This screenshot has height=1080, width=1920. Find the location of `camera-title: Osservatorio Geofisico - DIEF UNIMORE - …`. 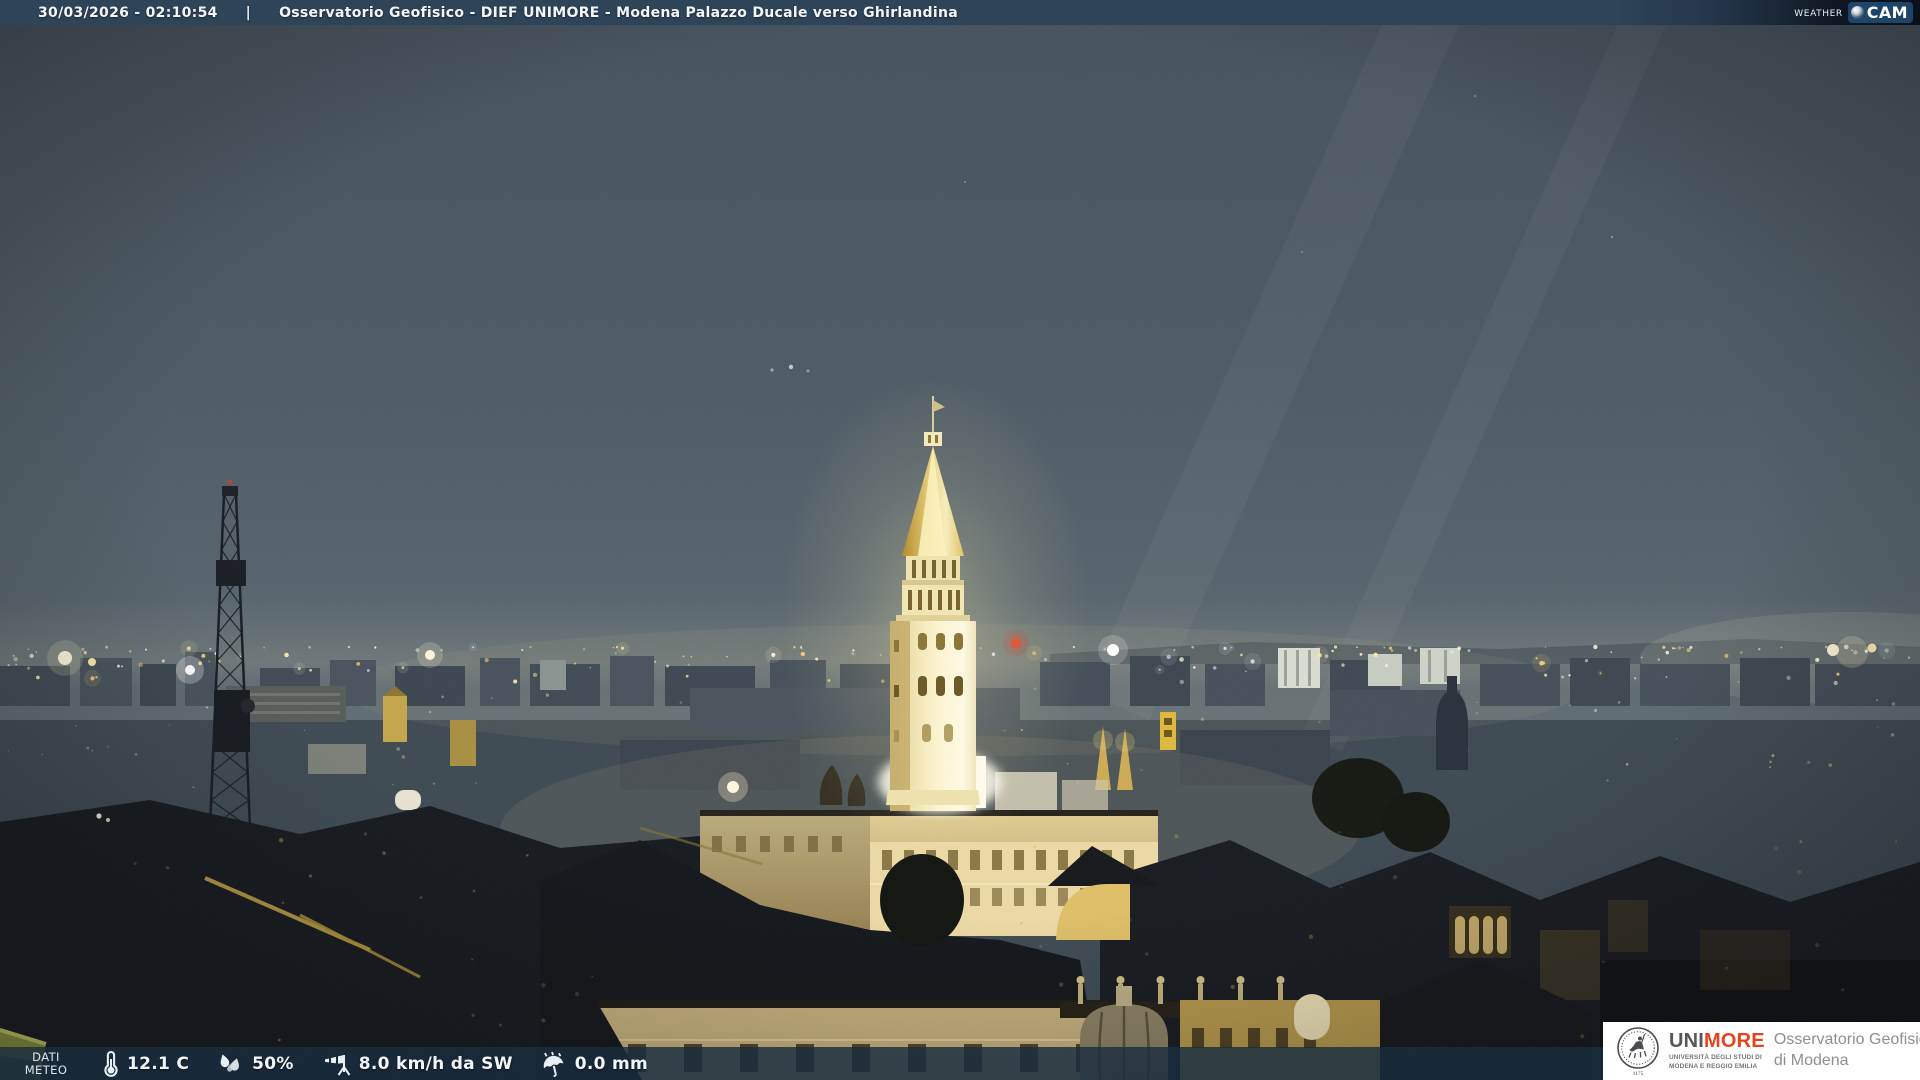

camera-title: Osservatorio Geofisico - DIEF UNIMORE - … is located at coordinates (618, 12).